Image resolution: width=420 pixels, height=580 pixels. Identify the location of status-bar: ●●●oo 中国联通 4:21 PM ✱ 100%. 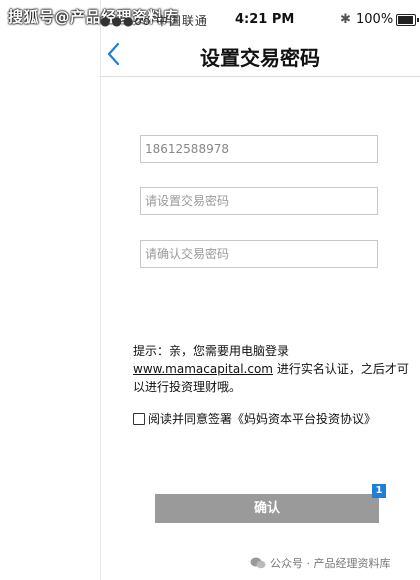
(260, 21).